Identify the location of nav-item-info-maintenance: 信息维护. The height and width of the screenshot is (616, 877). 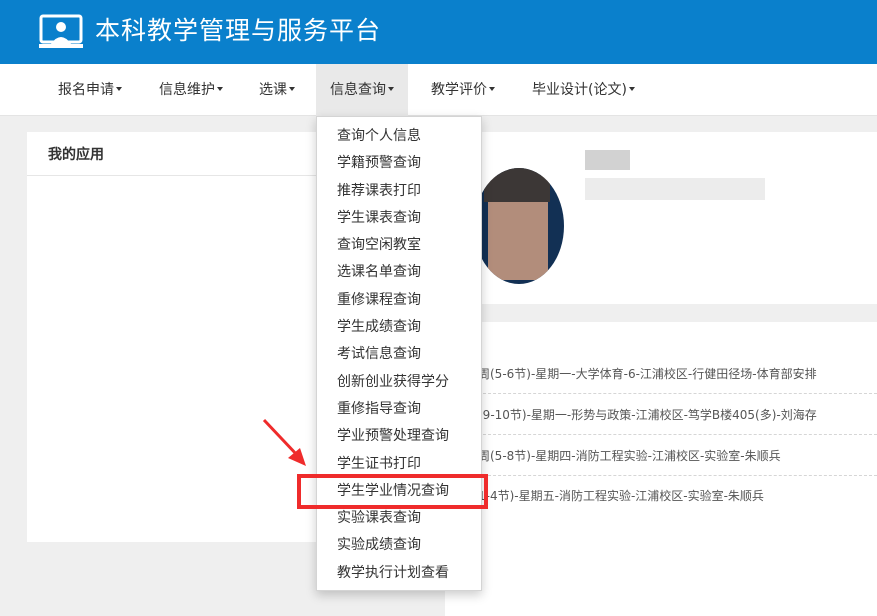
(191, 90).